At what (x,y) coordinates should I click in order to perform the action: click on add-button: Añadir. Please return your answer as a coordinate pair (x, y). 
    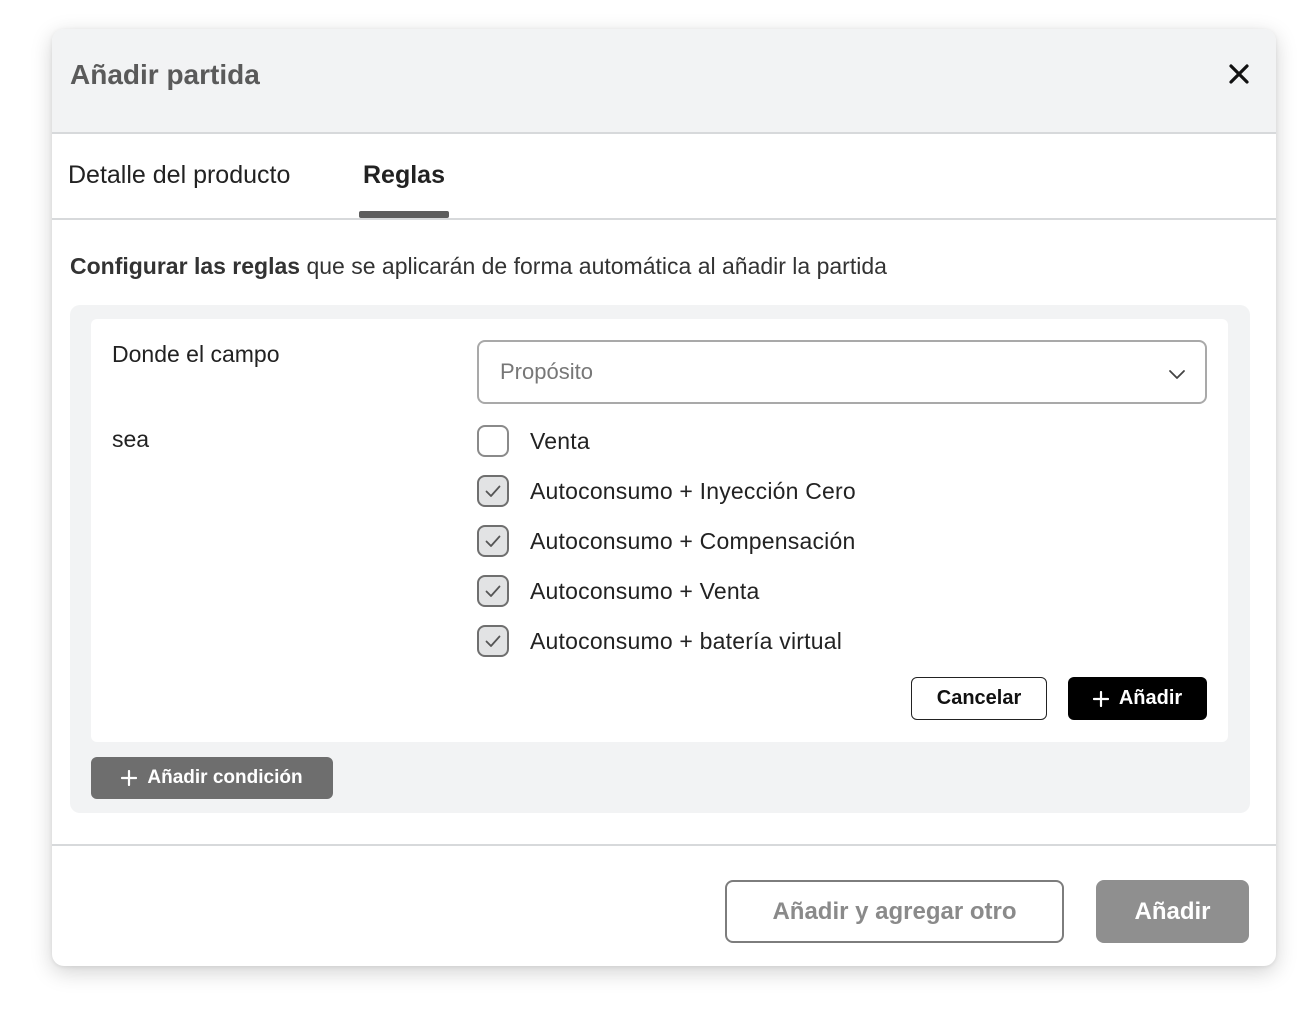
    Looking at the image, I should click on (1172, 911).